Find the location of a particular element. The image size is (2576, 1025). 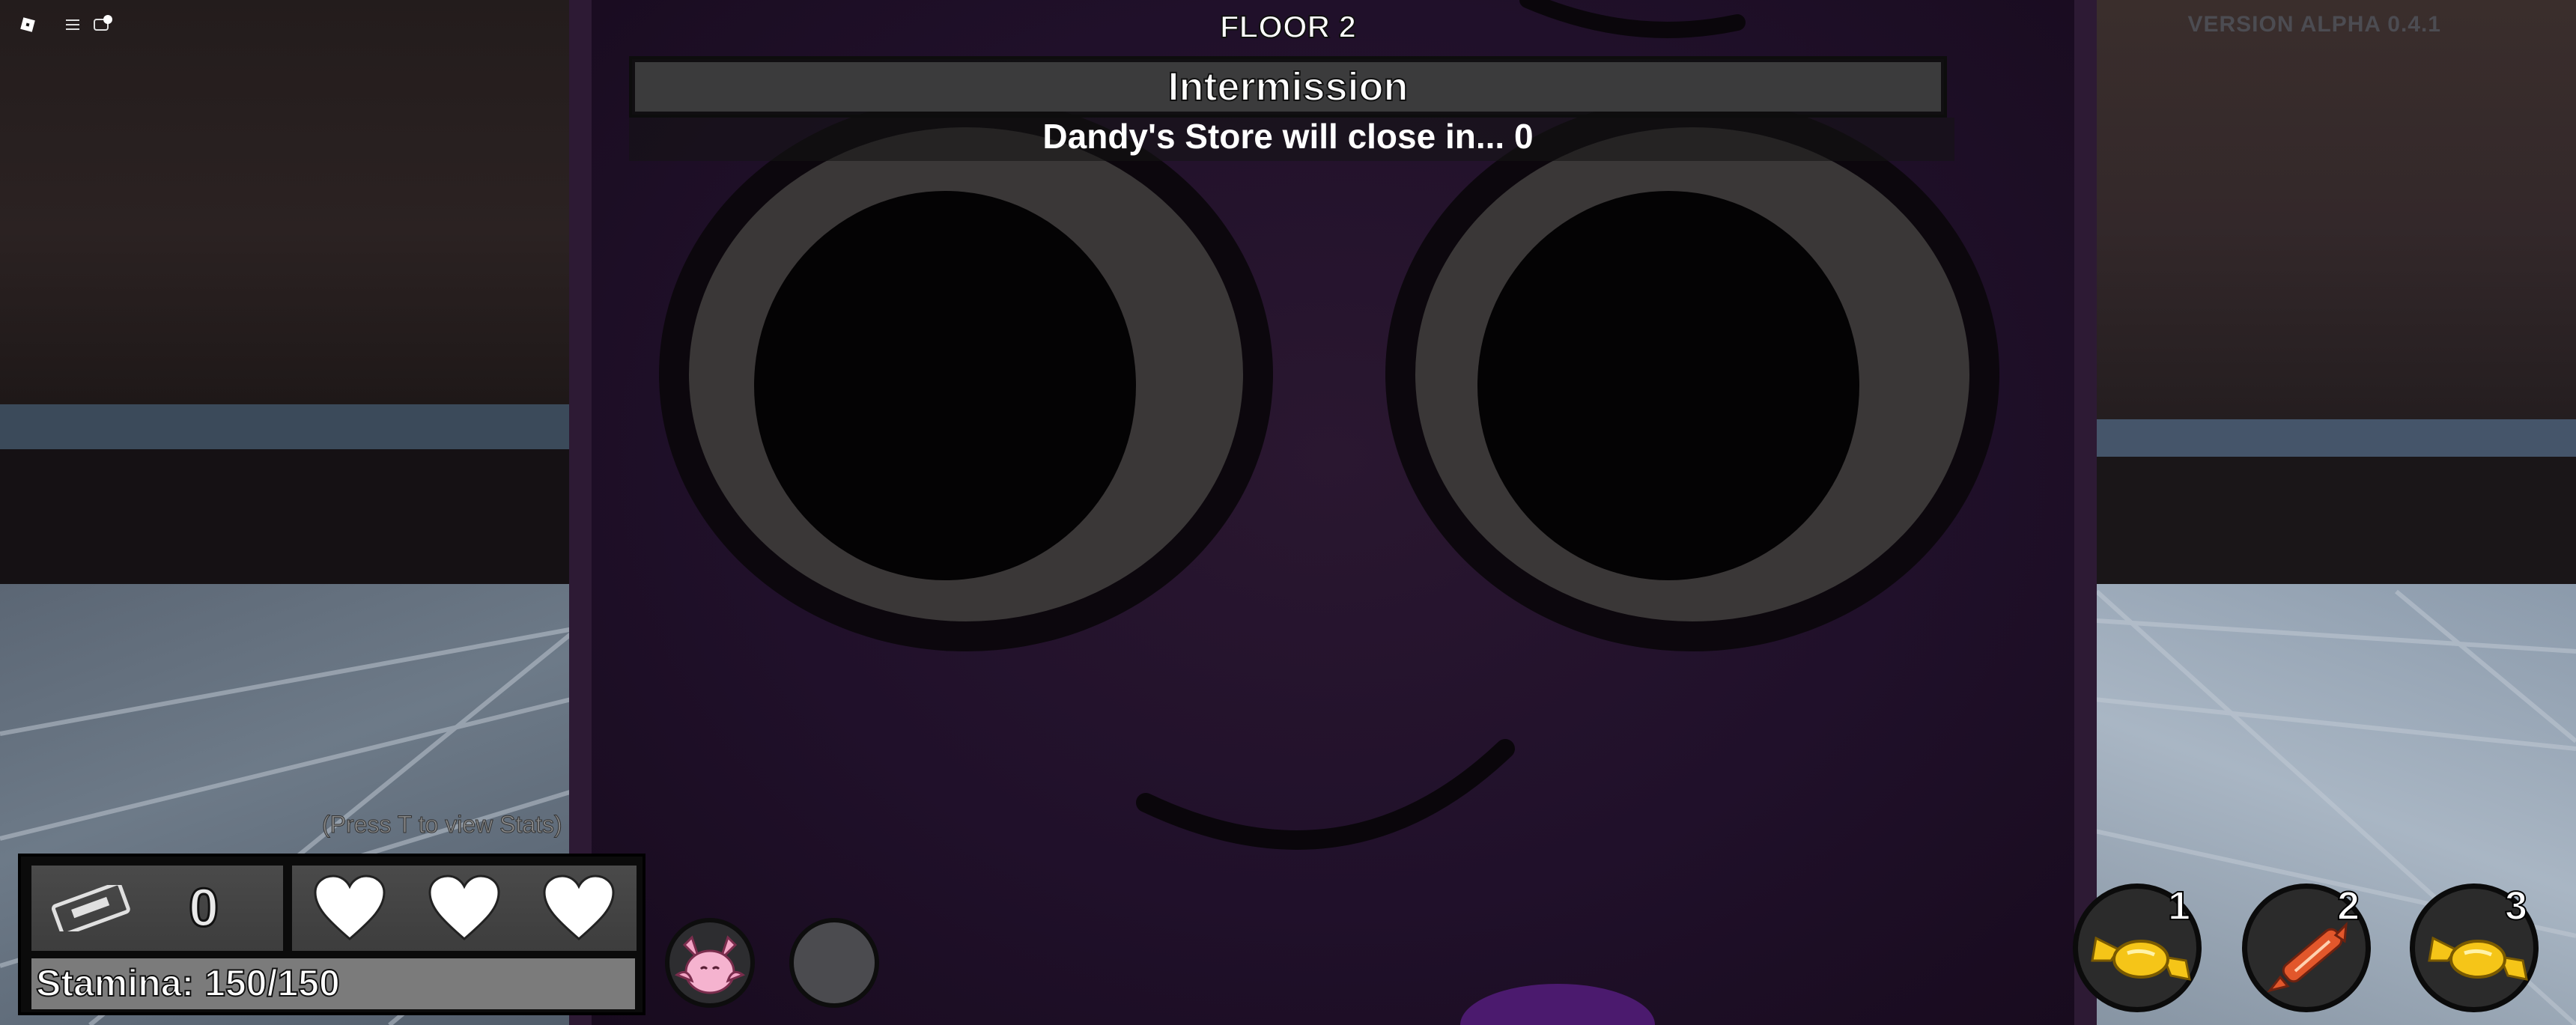

item-slot-number: 2 is located at coordinates (2348, 906).